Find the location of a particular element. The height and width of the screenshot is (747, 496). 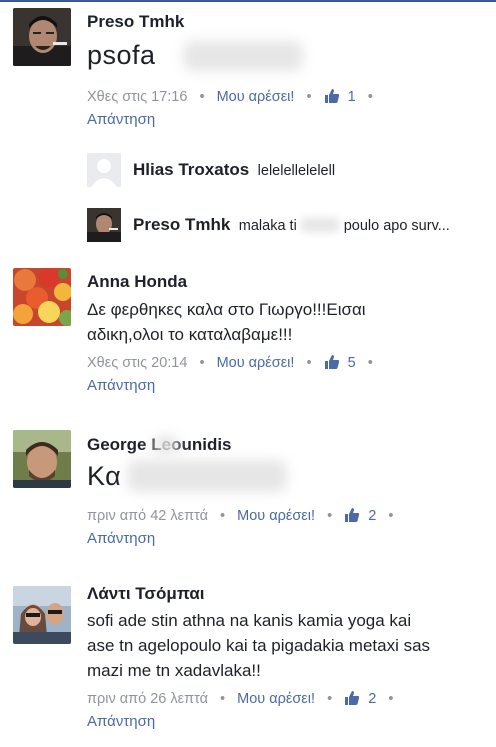

comment-text: Κα is located at coordinates (287, 476).